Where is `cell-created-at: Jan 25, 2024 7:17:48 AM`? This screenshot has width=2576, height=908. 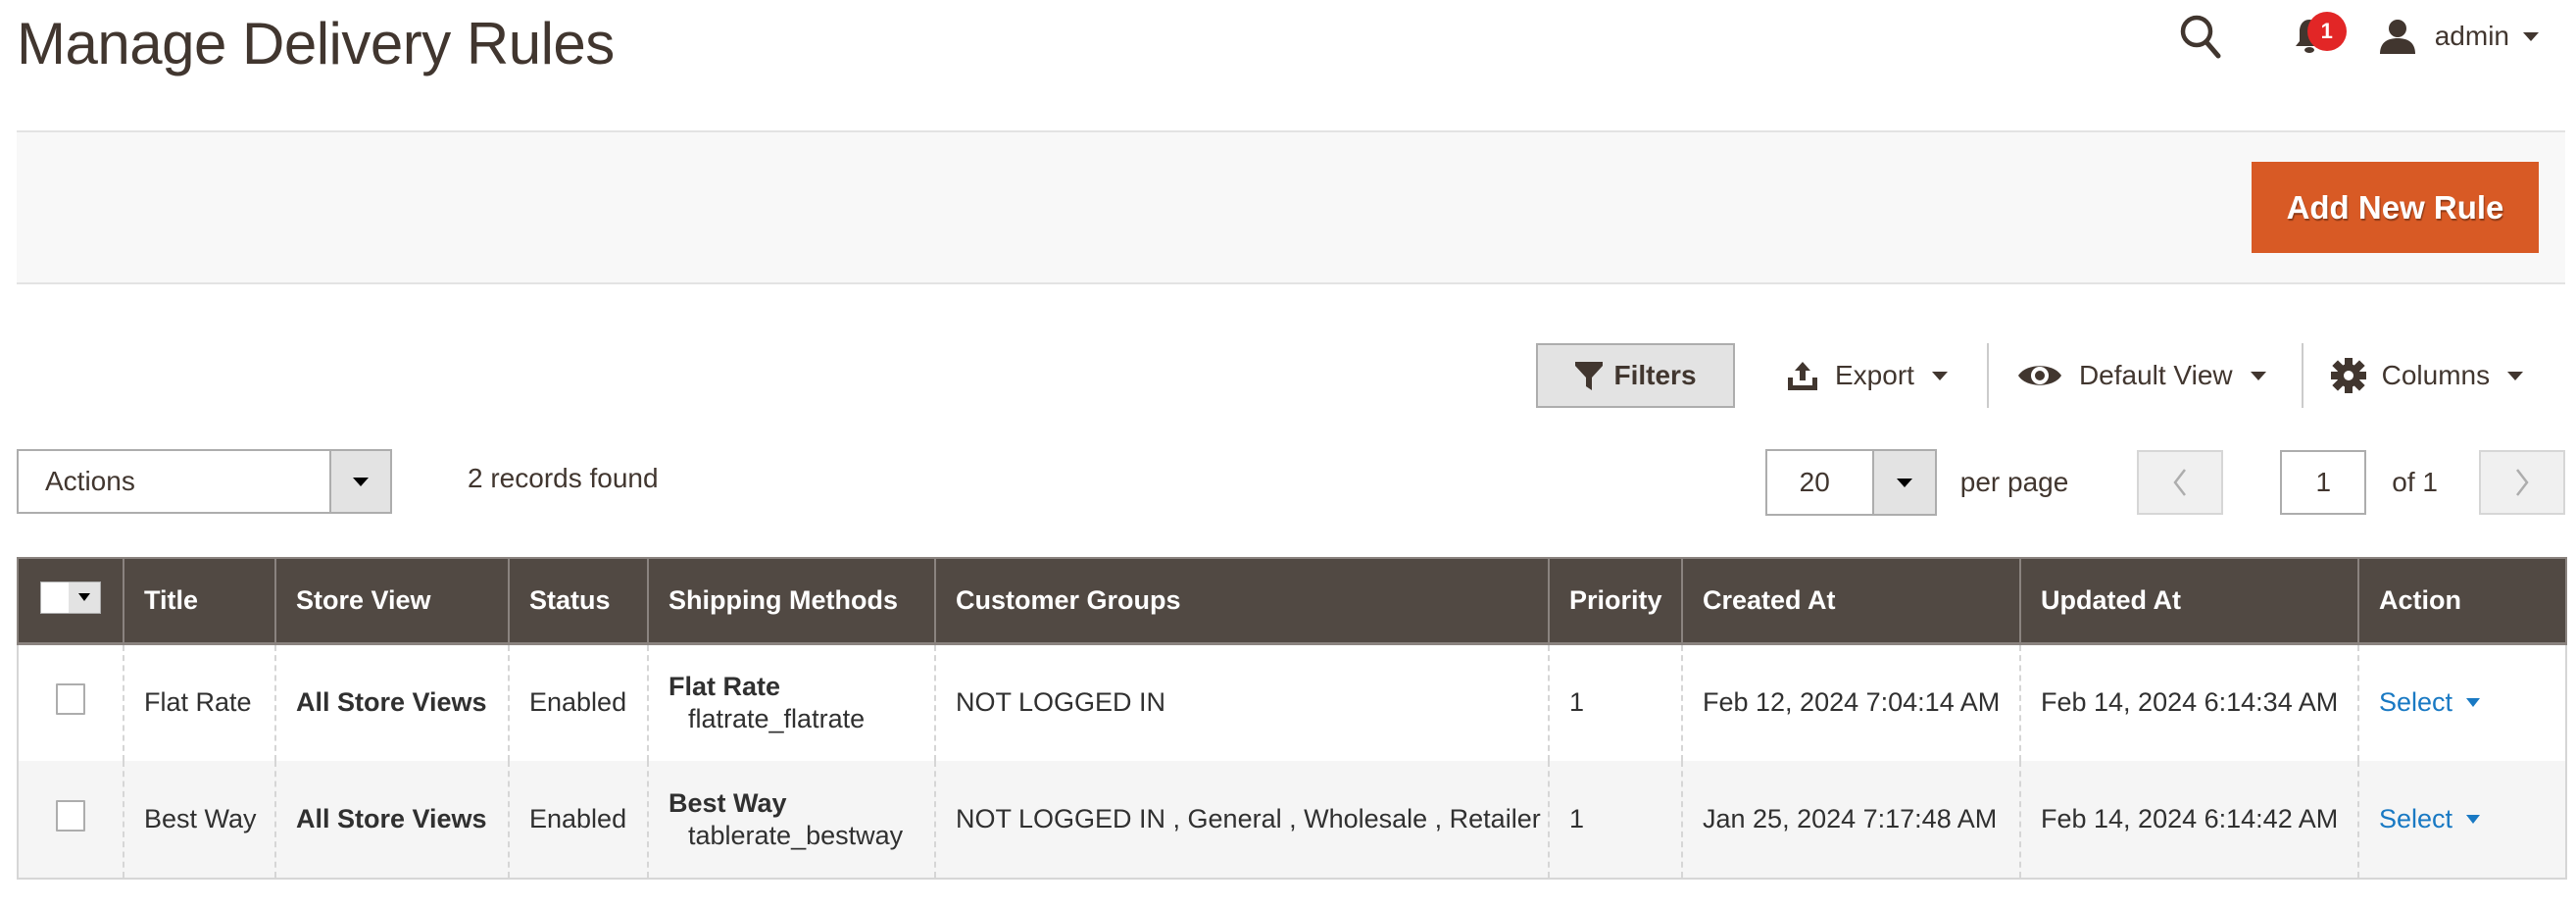 cell-created-at: Jan 25, 2024 7:17:48 AM is located at coordinates (1851, 820).